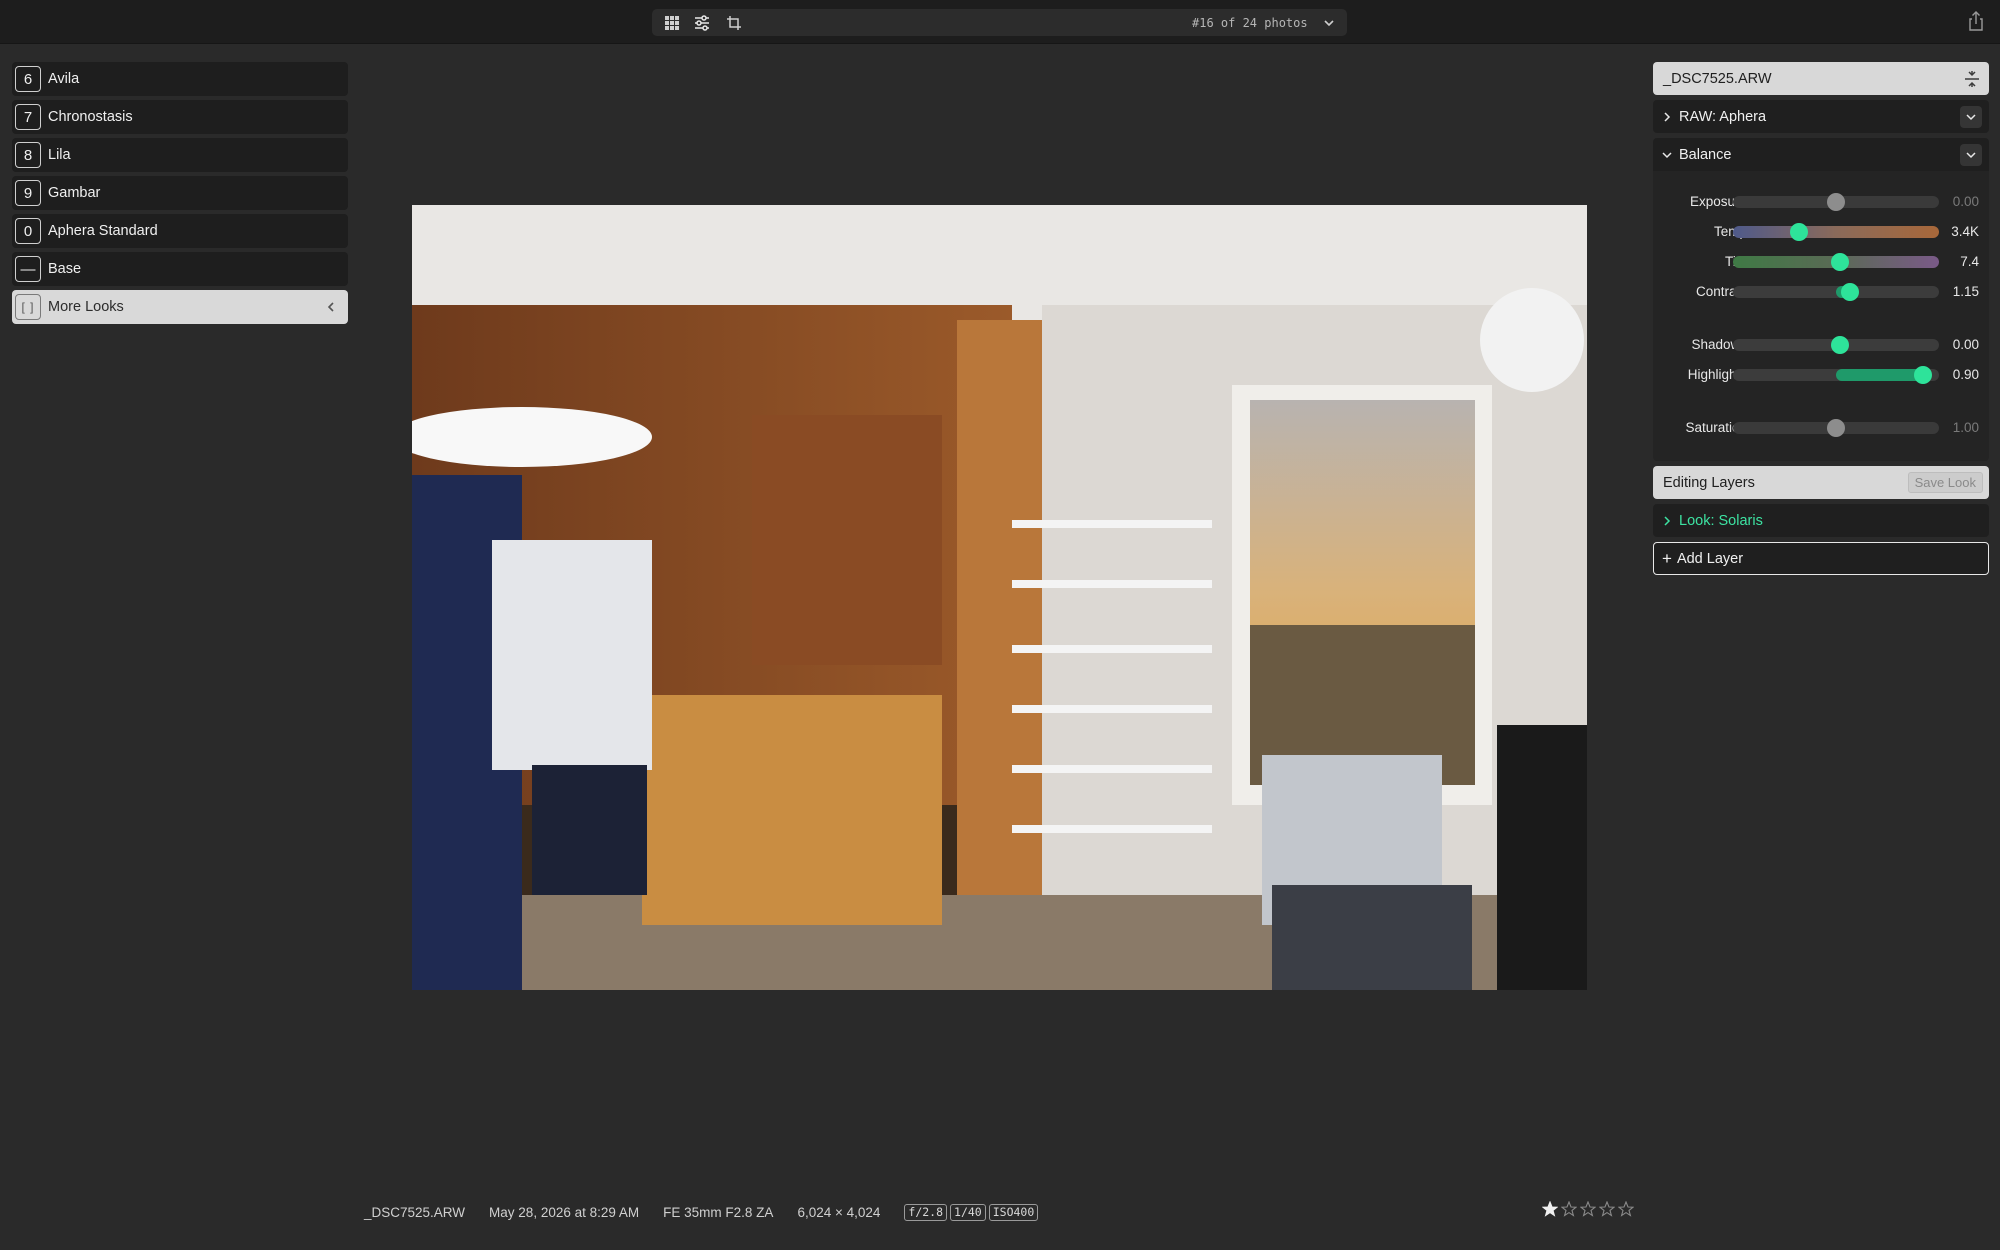 Image resolution: width=2000 pixels, height=1250 pixels. What do you see at coordinates (65, 269) in the screenshot?
I see `look-name: Base` at bounding box center [65, 269].